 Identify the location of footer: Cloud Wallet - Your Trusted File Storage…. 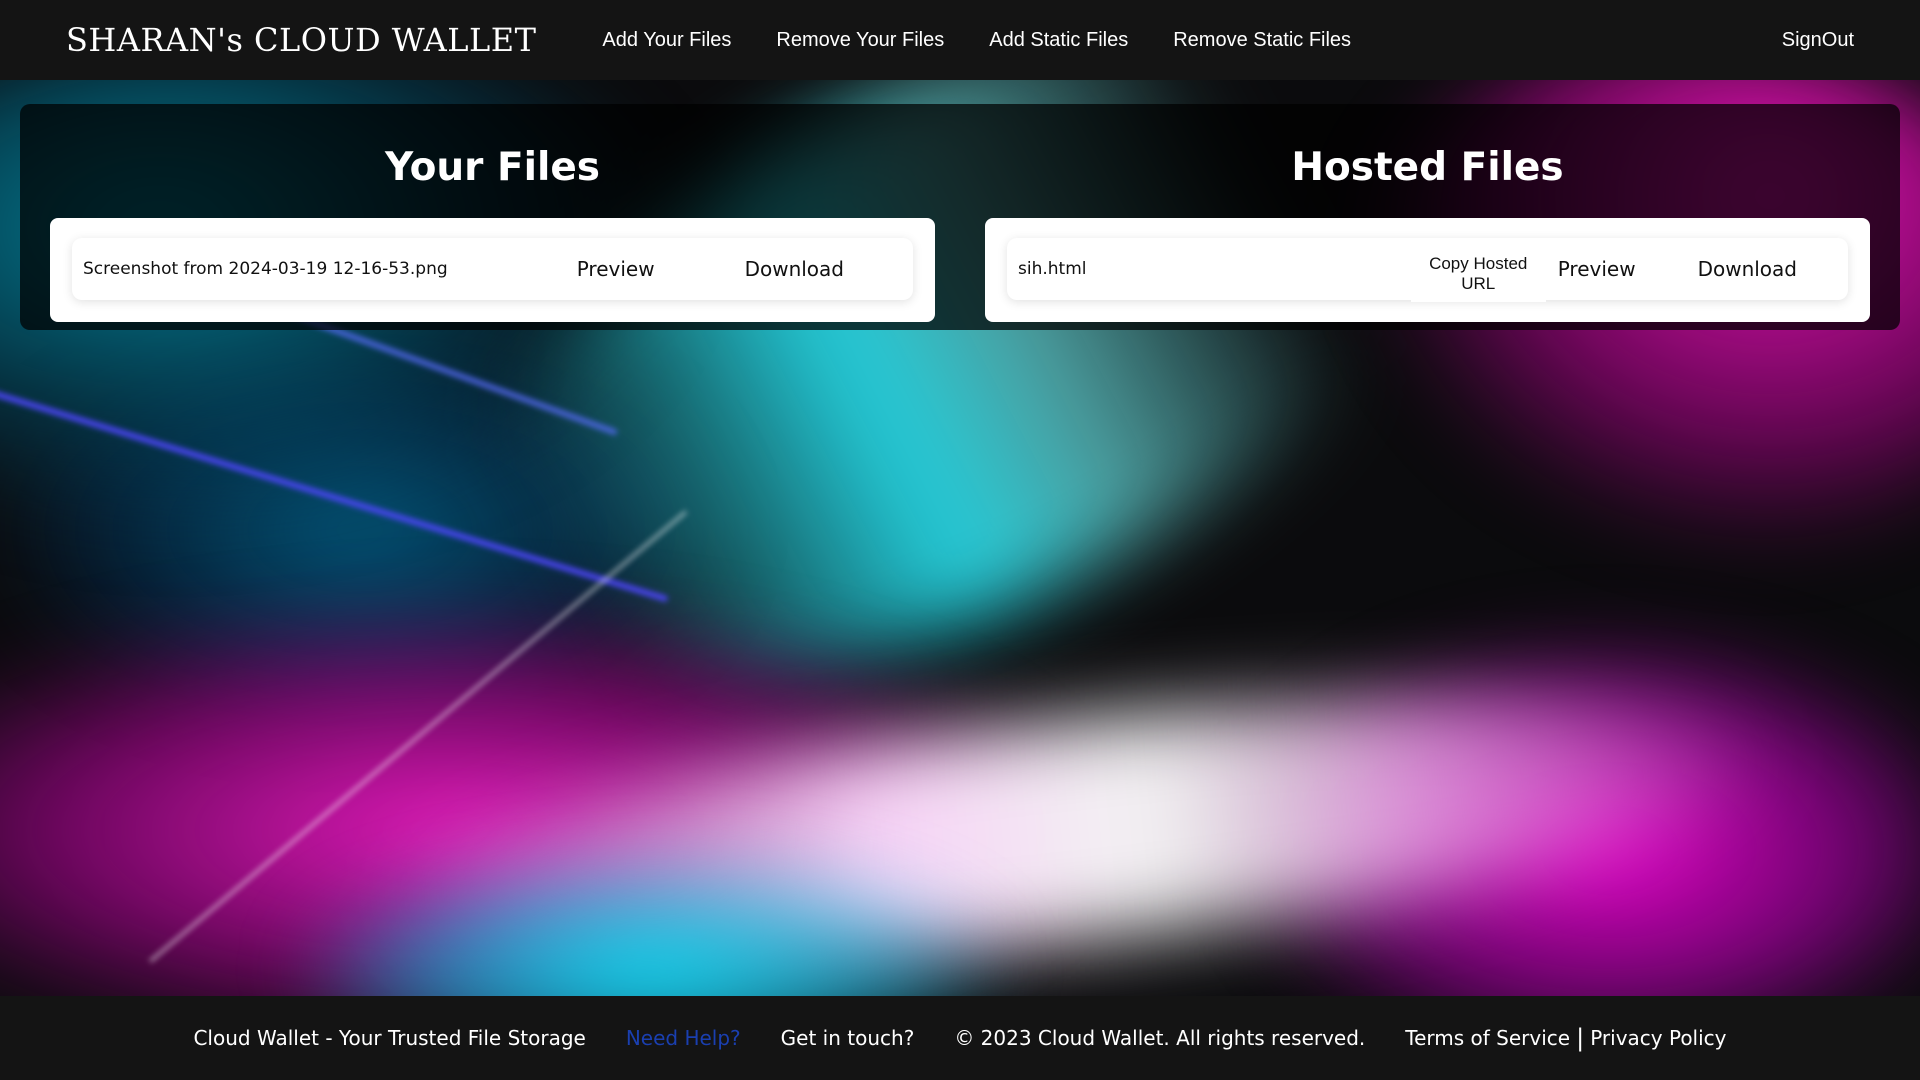
(960, 1038).